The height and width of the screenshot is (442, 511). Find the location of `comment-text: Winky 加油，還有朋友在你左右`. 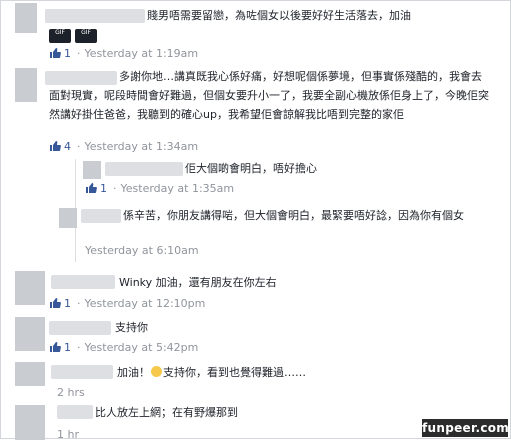

comment-text: Winky 加油，還有朋友在你左右 is located at coordinates (198, 282).